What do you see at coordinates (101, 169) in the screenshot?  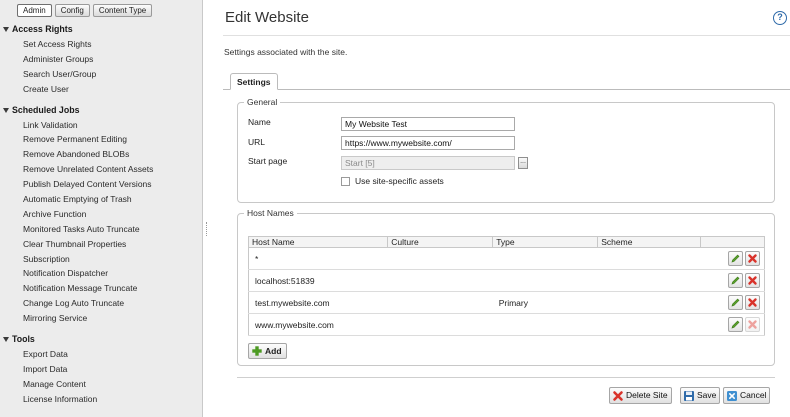 I see `sidebar-item-remove-unrelated-content-assets: Remove Unrelated Content Assets` at bounding box center [101, 169].